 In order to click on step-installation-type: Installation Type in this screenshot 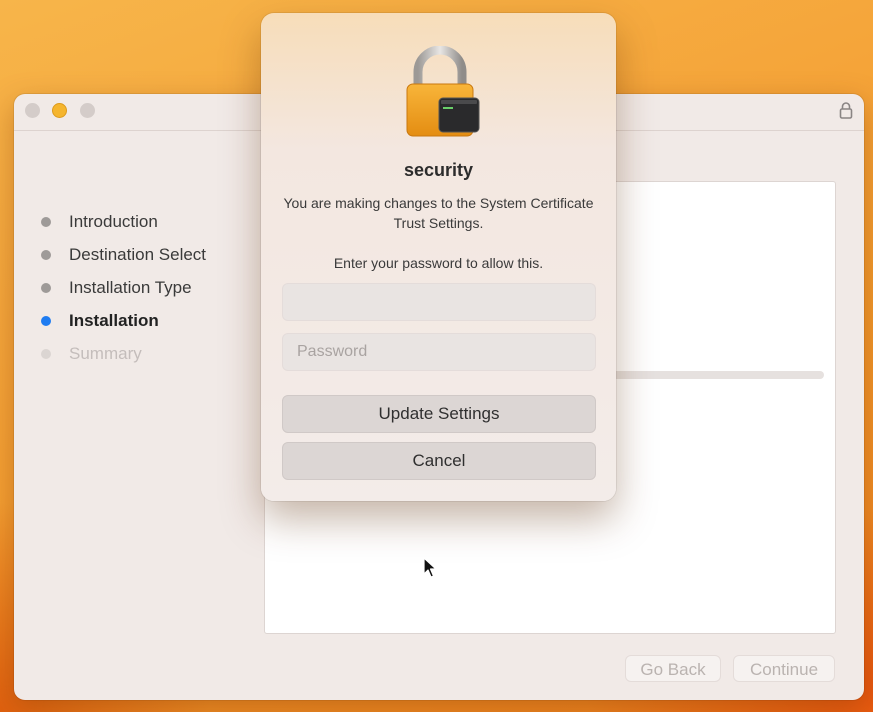, I will do `click(122, 287)`.